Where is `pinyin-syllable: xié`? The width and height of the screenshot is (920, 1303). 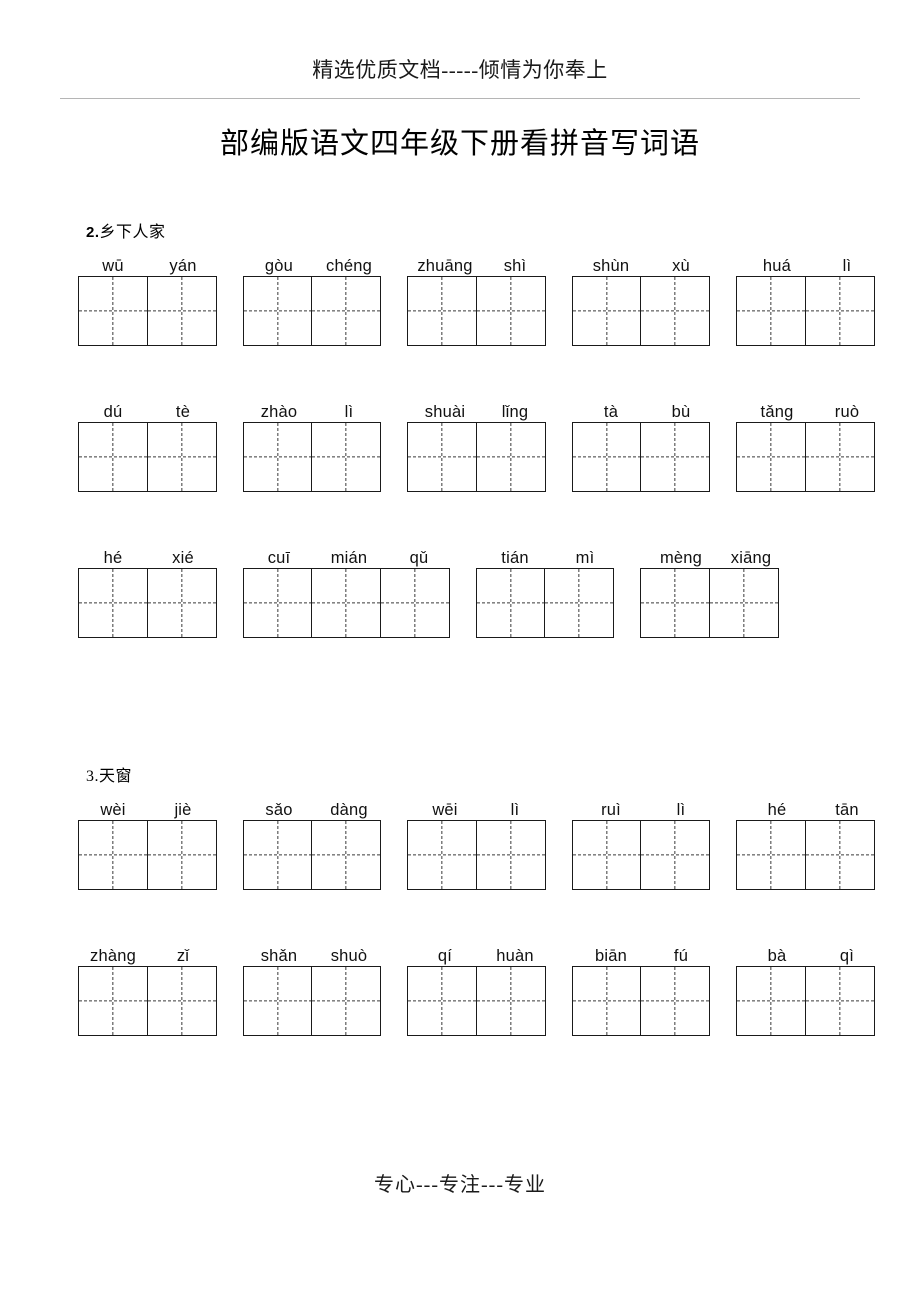 pinyin-syllable: xié is located at coordinates (183, 558).